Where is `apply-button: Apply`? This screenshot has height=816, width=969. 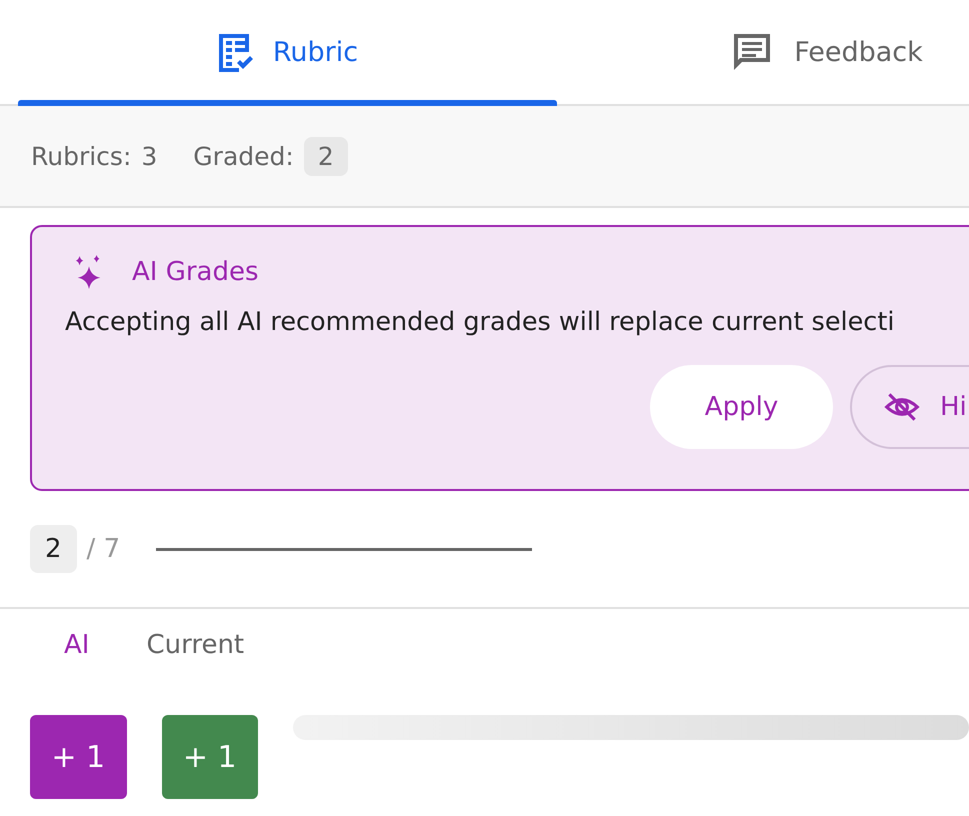 apply-button: Apply is located at coordinates (741, 407).